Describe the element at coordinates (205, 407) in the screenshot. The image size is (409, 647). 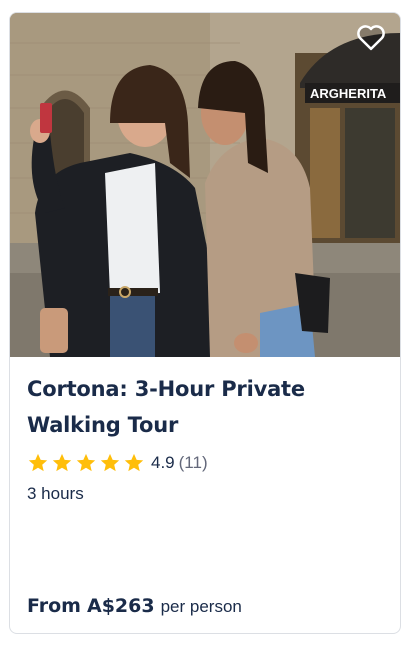
I see `activity-title: Cortona: 3-Hour Private Walking Tour` at that location.